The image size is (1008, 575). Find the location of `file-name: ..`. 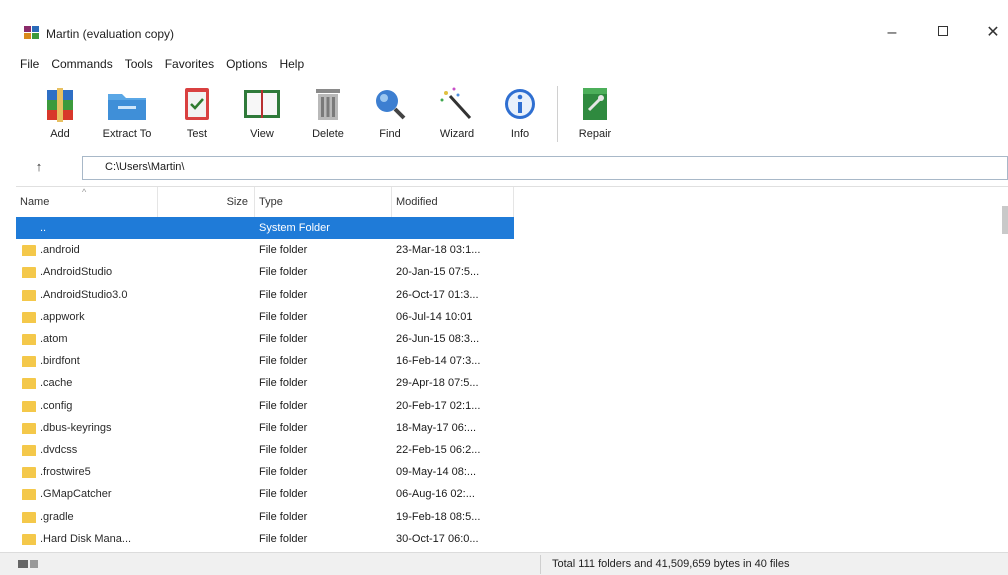

file-name: .. is located at coordinates (43, 228).